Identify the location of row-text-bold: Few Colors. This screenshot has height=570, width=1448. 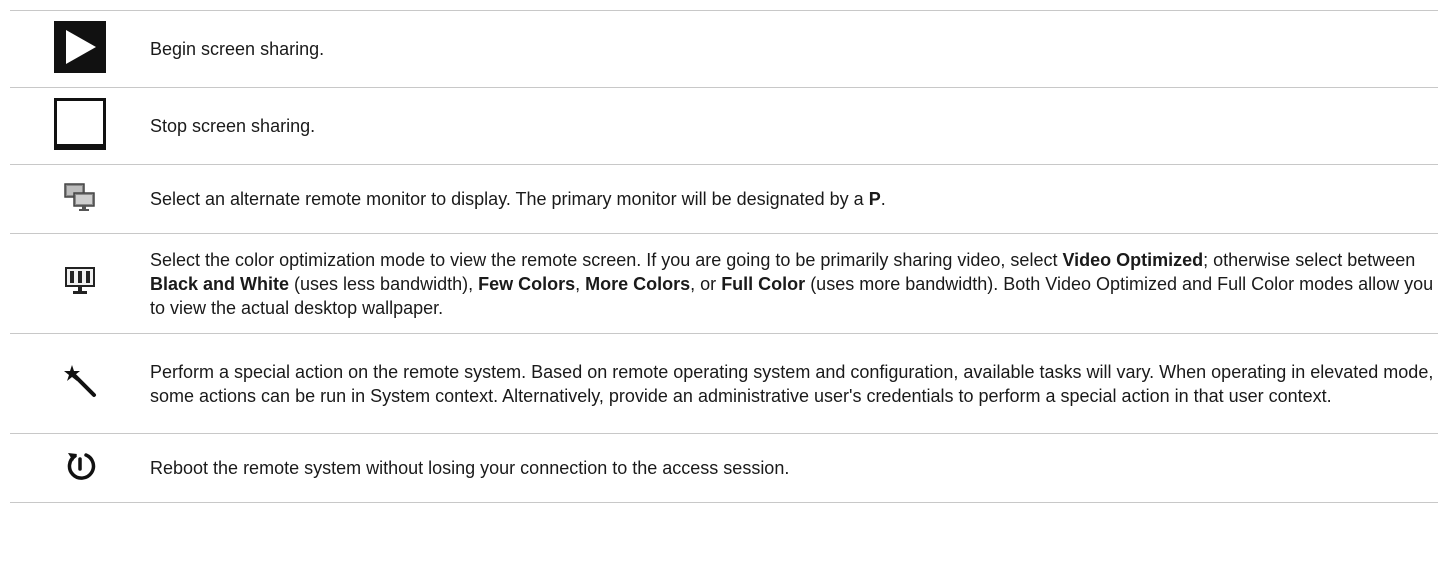
(527, 283).